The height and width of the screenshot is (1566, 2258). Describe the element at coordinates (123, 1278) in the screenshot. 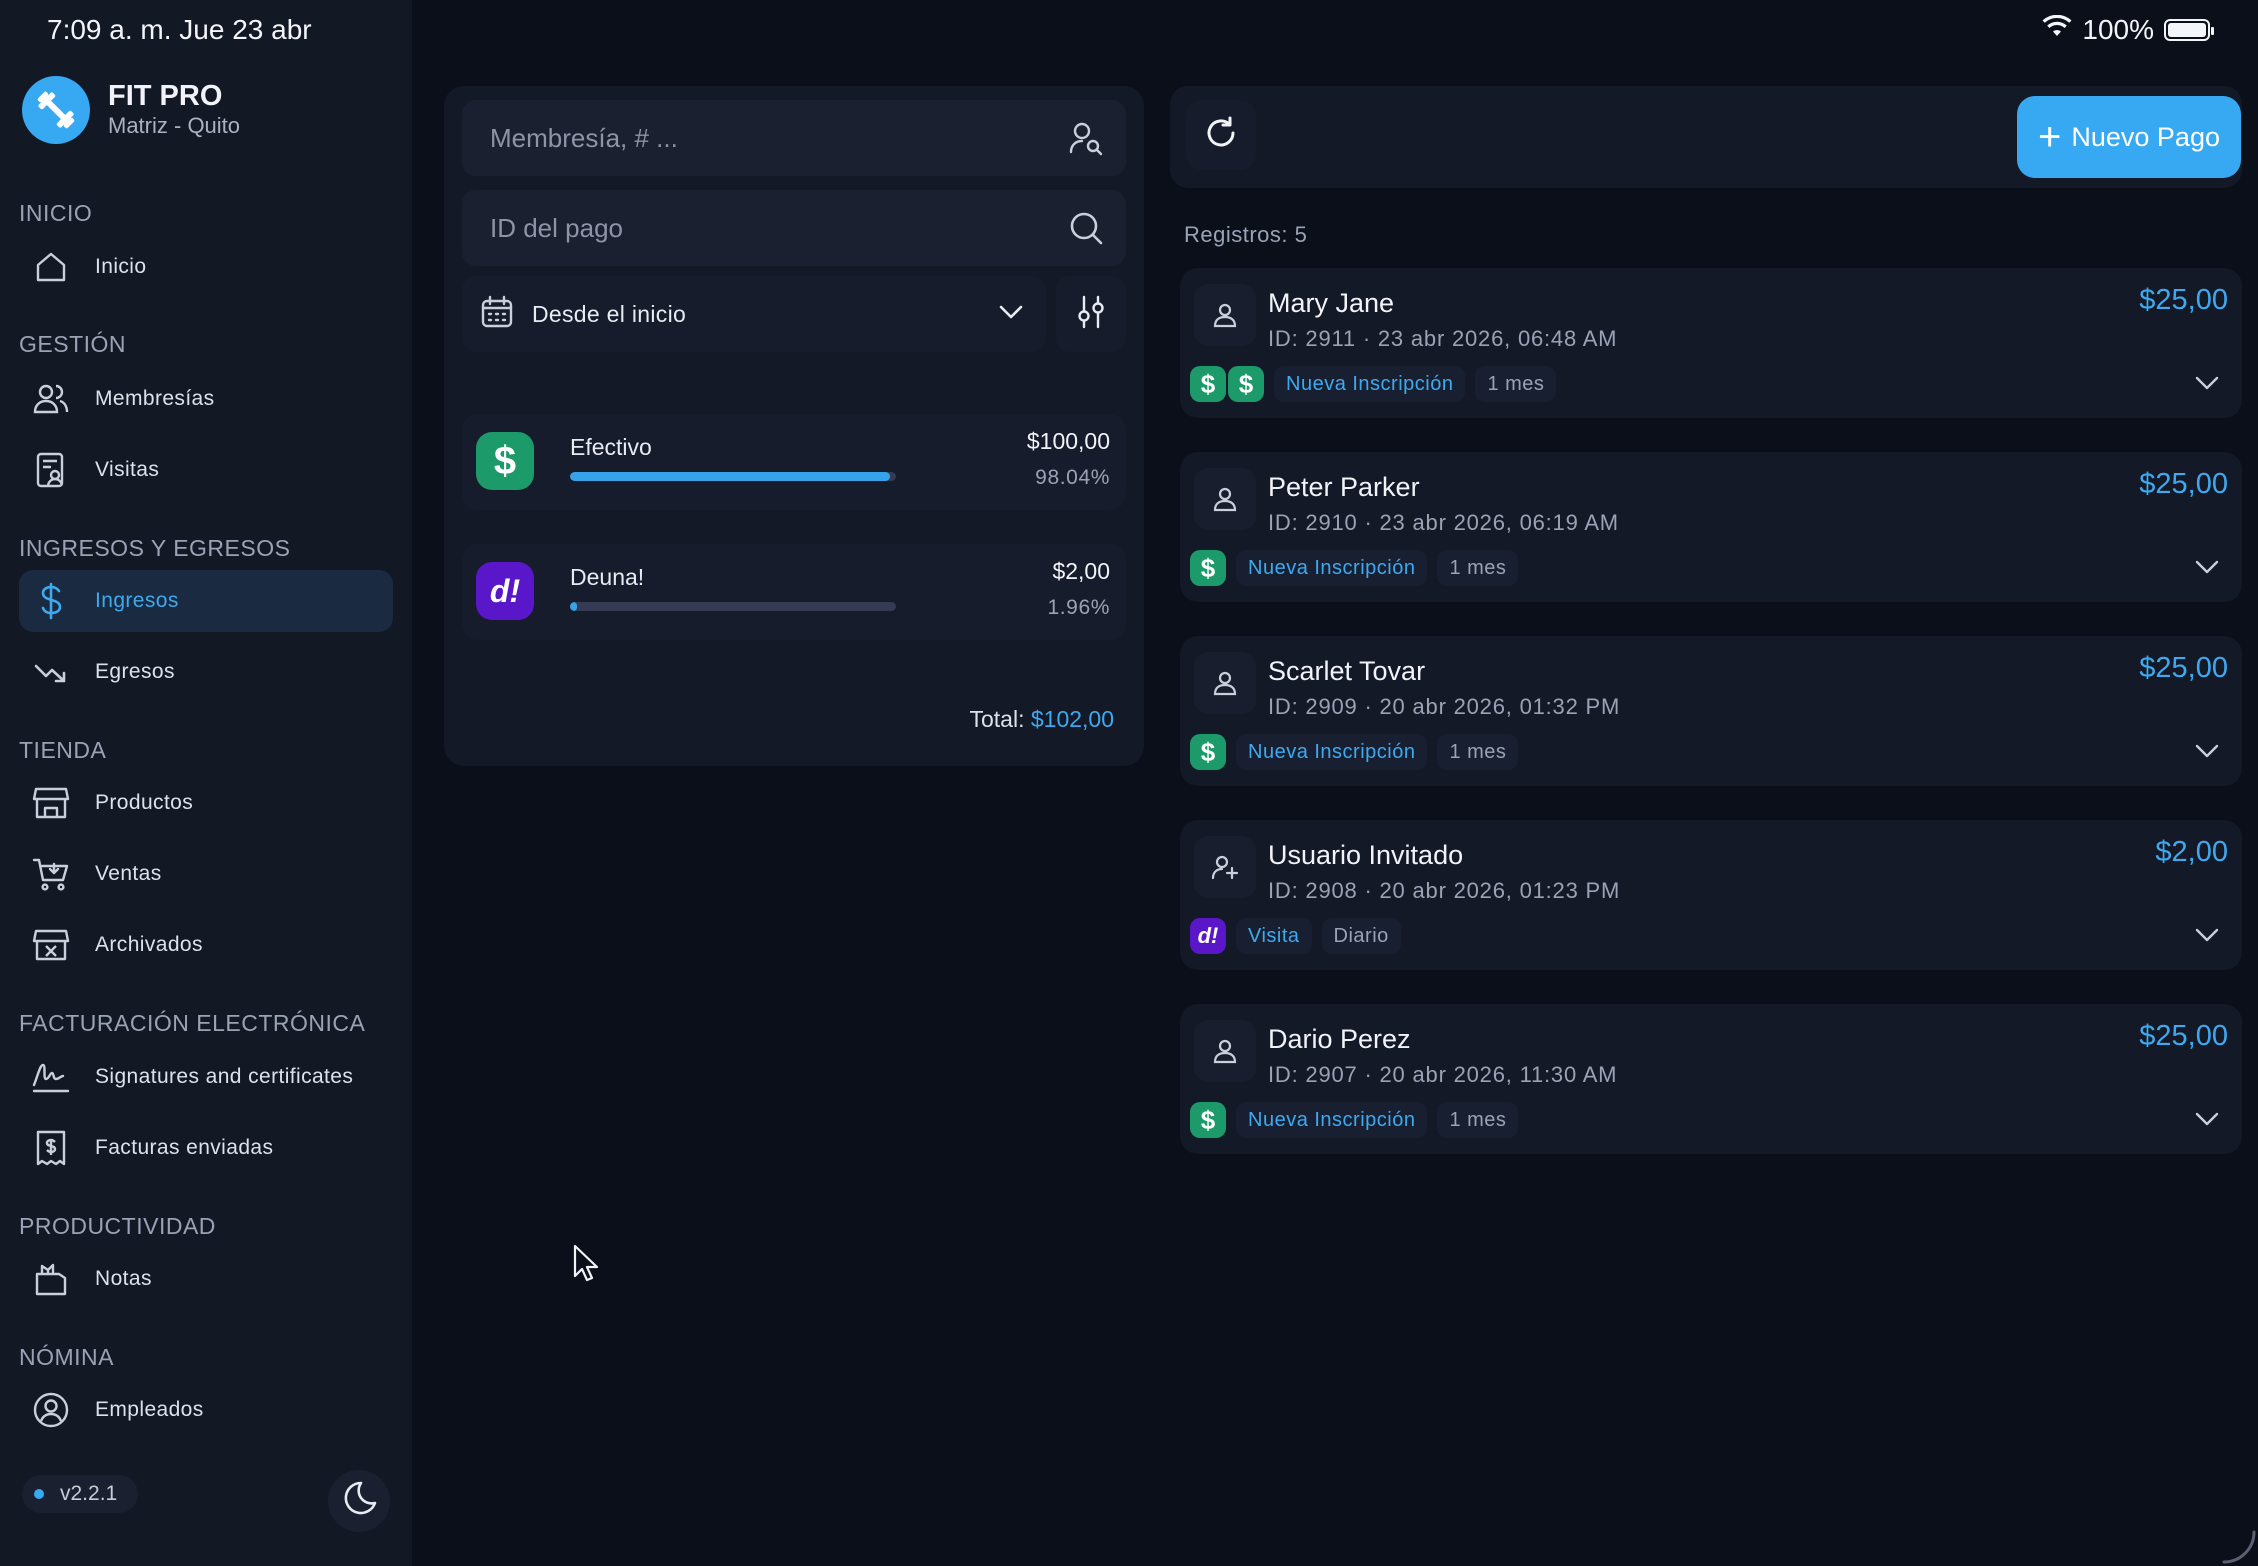

I see `sidebar-item-label: Notas` at that location.